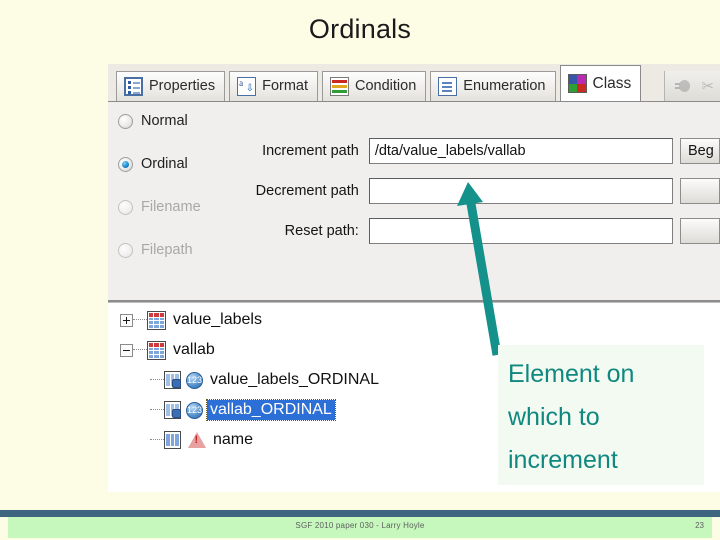  I want to click on annotation-callout: Element on which to increment, so click(601, 415).